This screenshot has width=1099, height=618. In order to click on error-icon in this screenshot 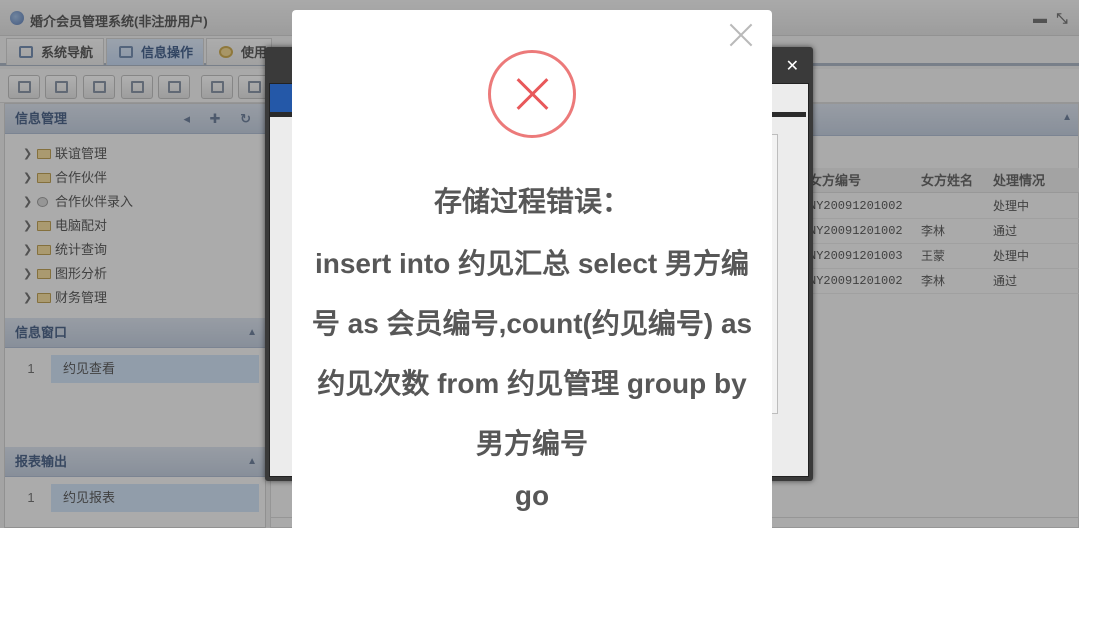, I will do `click(532, 94)`.